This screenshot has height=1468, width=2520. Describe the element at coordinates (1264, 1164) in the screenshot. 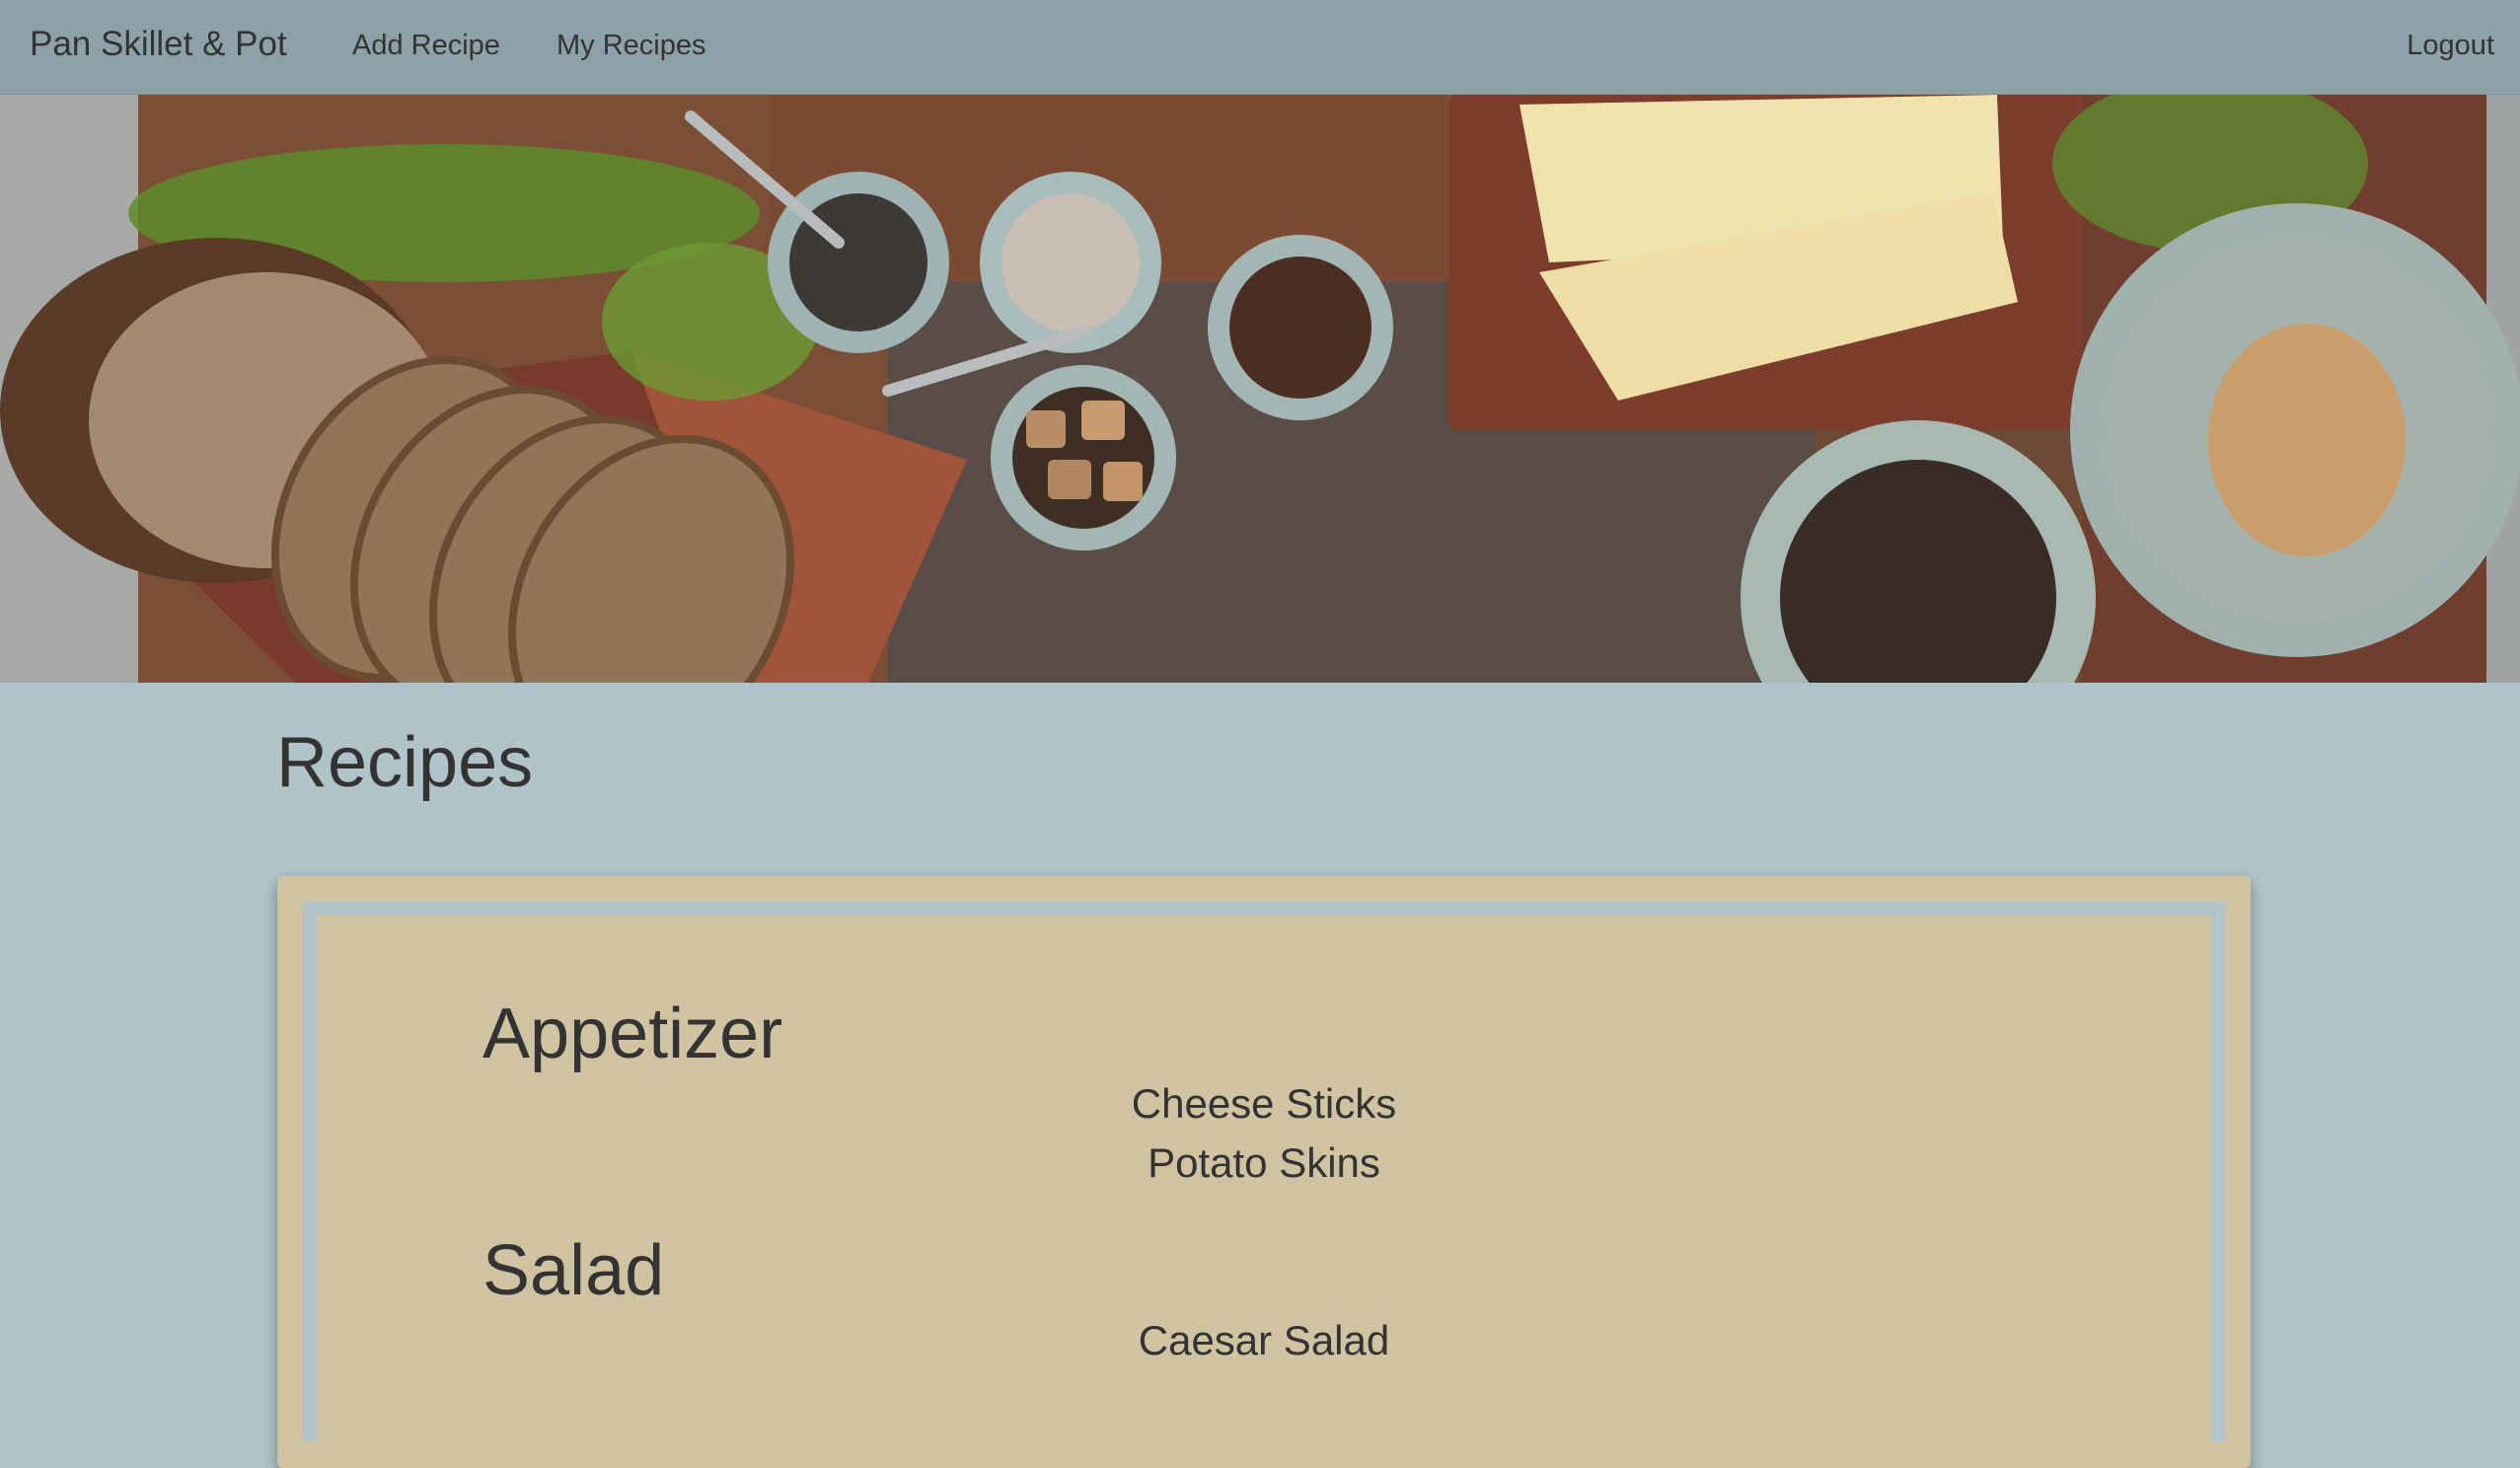

I see `recipe-link-potato-skins: Potato Skins` at that location.